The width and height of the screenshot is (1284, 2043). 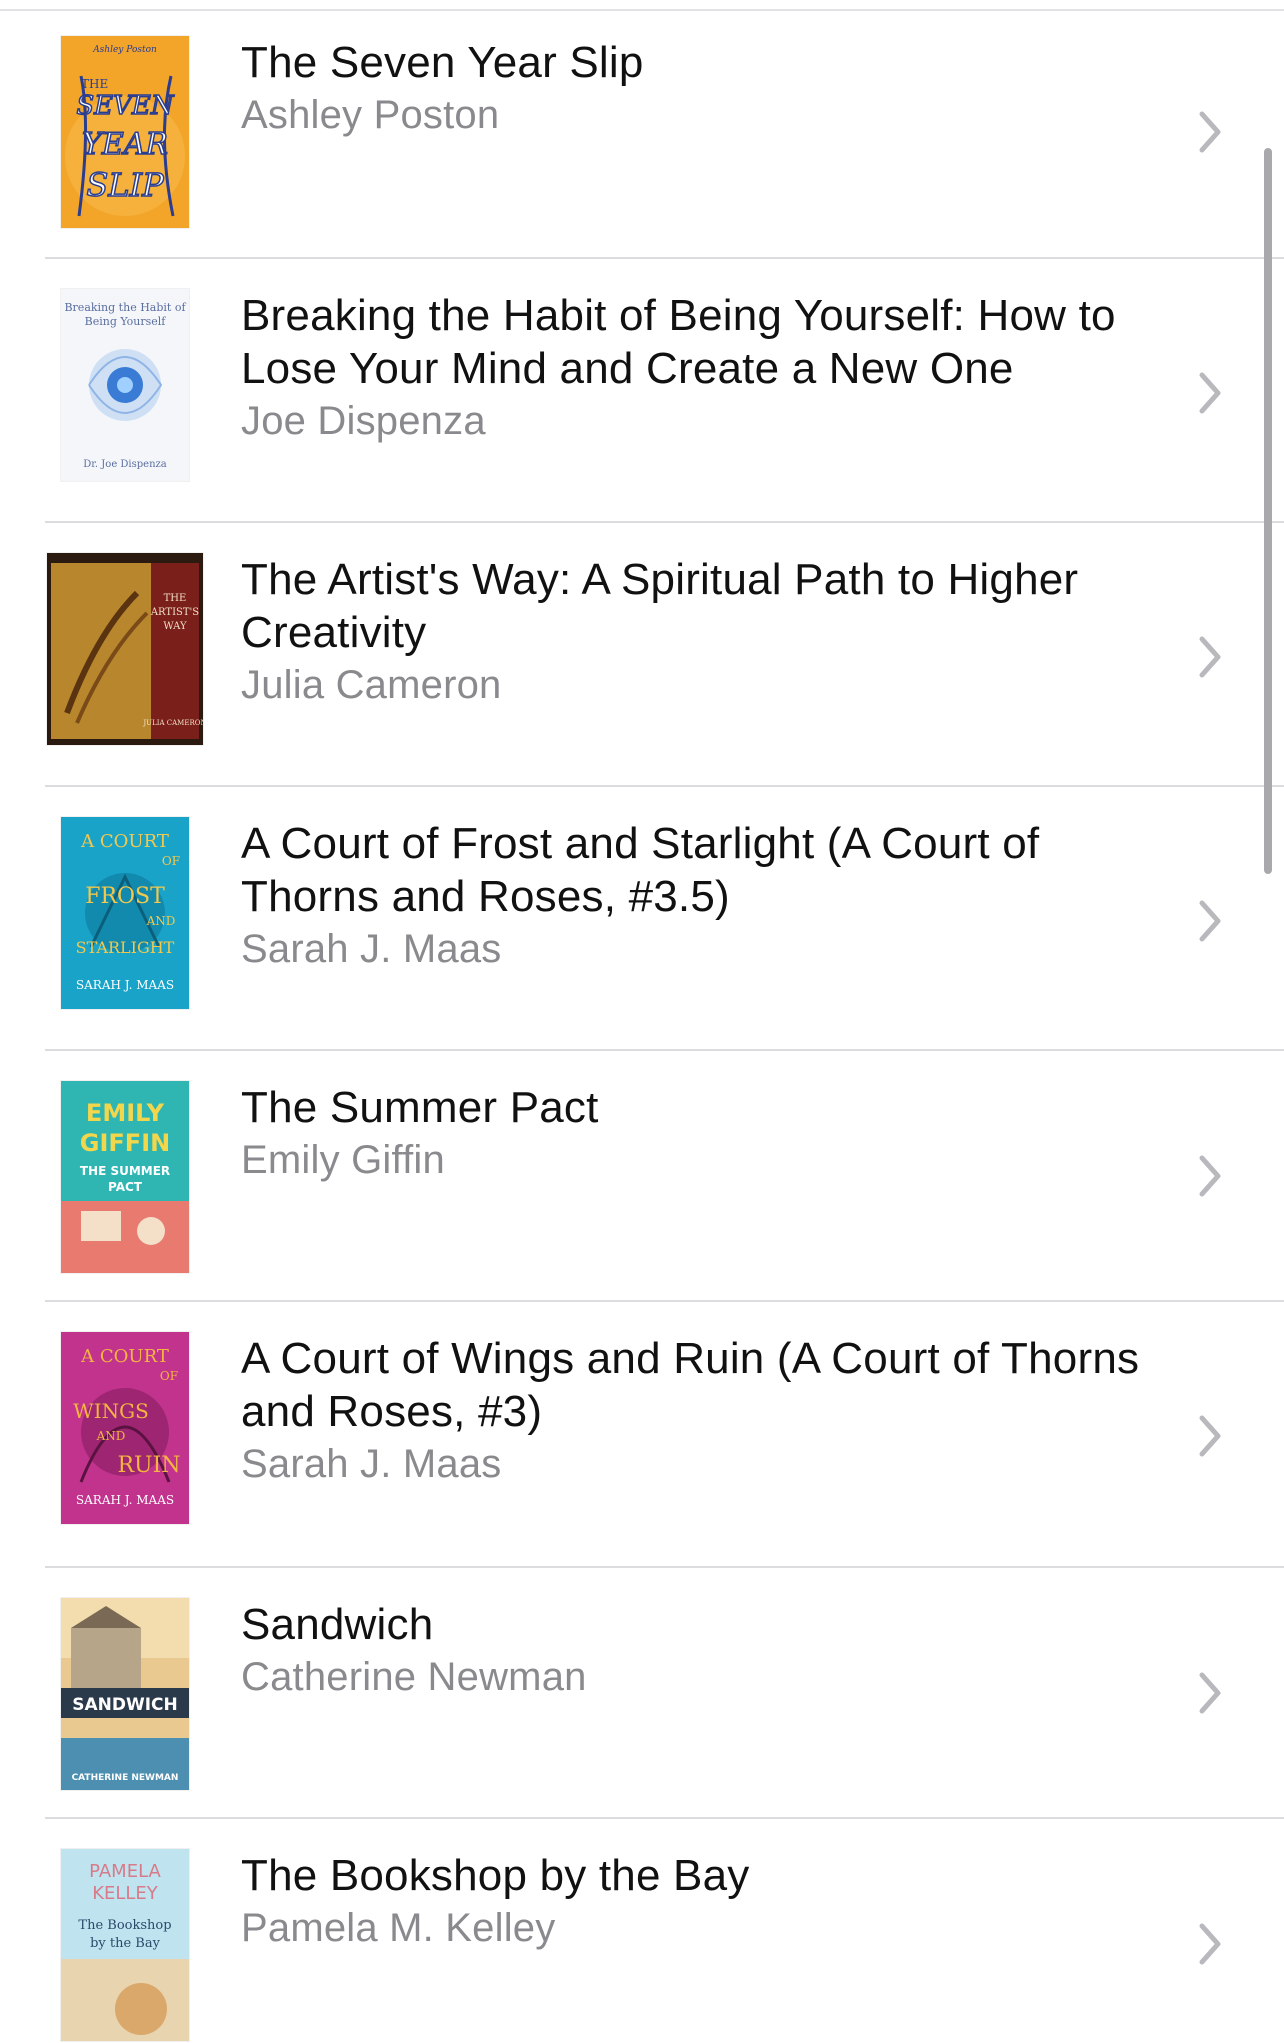 What do you see at coordinates (371, 685) in the screenshot?
I see `book-author: Julia Cameron` at bounding box center [371, 685].